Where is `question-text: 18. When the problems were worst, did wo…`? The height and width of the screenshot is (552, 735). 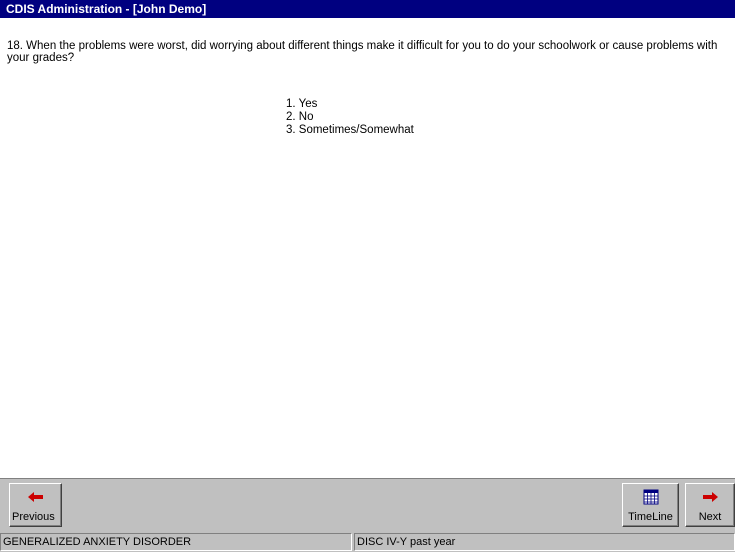 question-text: 18. When the problems were worst, did wo… is located at coordinates (362, 52).